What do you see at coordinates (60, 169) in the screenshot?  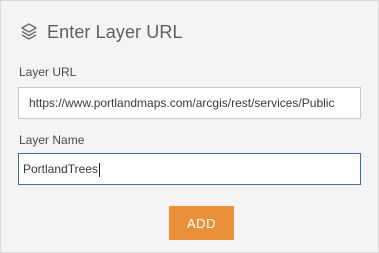 I see `layer-name-value: PortlandTrees` at bounding box center [60, 169].